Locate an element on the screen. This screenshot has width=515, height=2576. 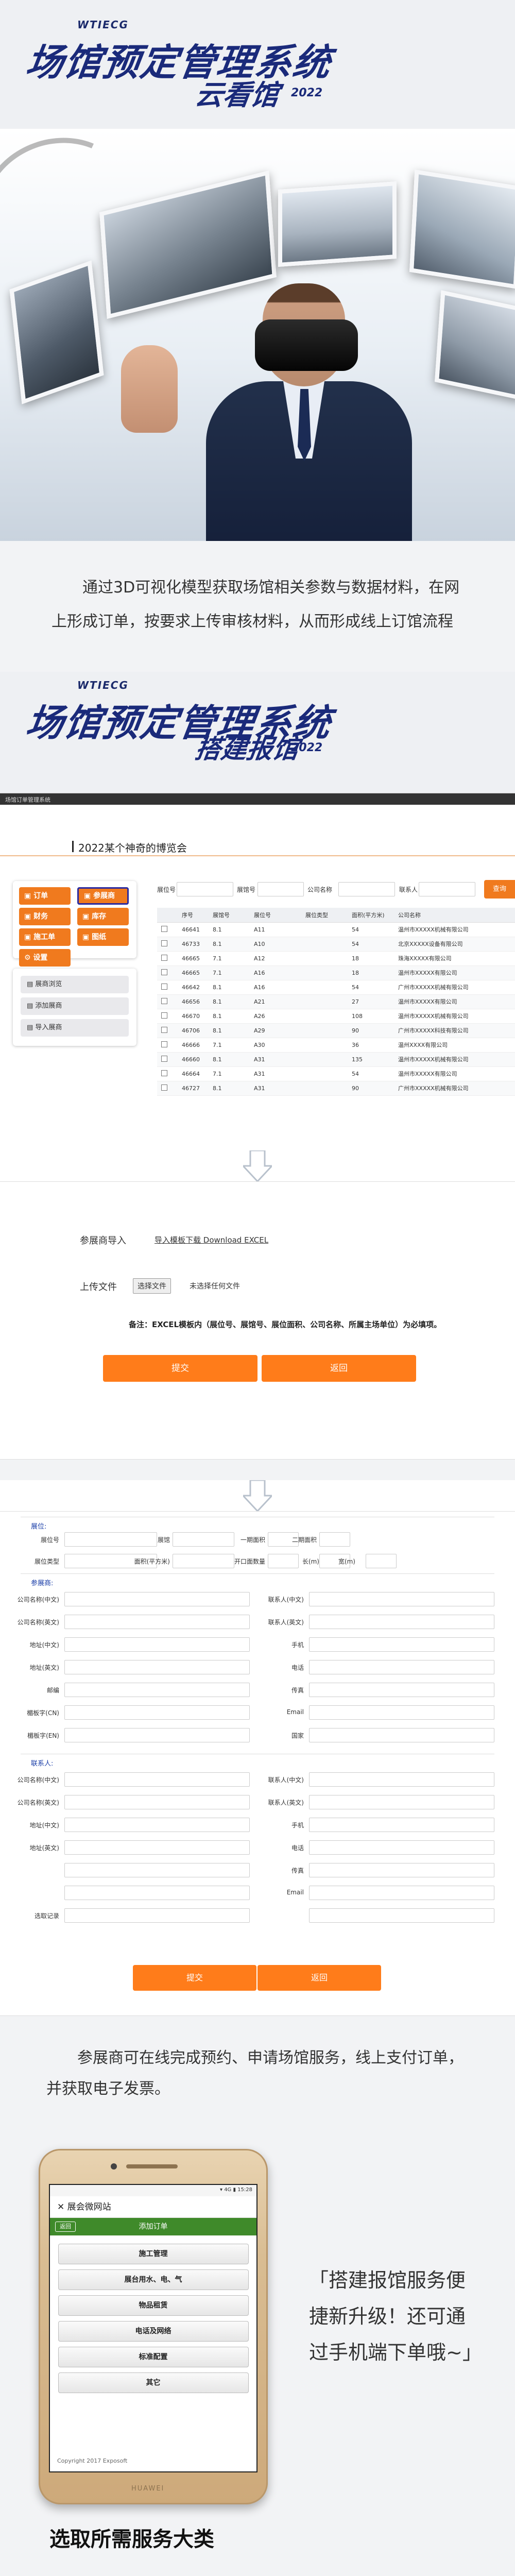
phase2-area-field is located at coordinates (334, 1539).